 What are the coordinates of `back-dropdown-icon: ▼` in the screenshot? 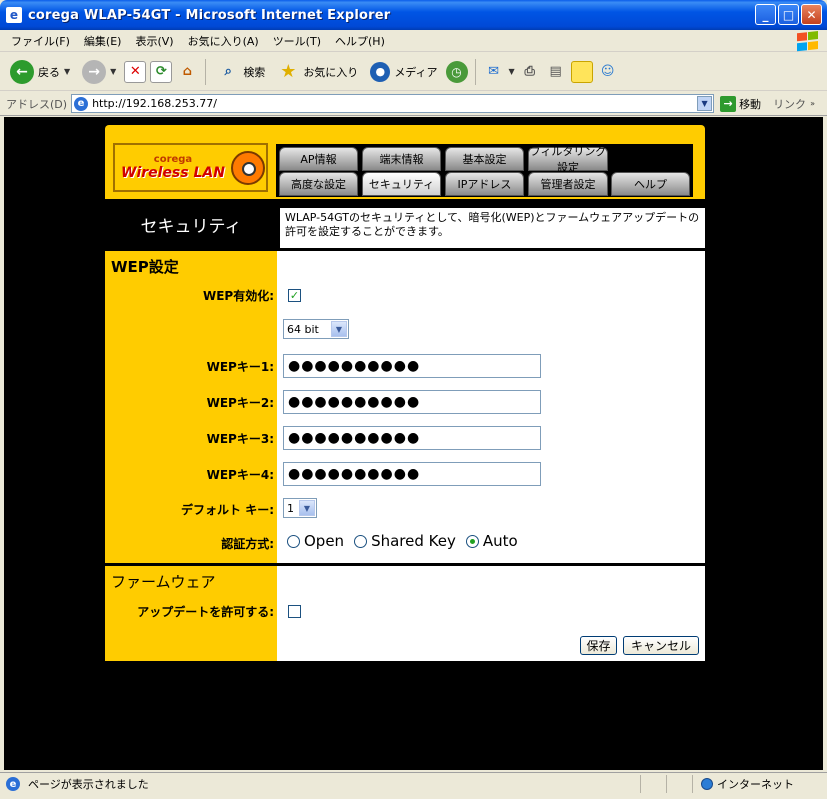 It's located at (67, 71).